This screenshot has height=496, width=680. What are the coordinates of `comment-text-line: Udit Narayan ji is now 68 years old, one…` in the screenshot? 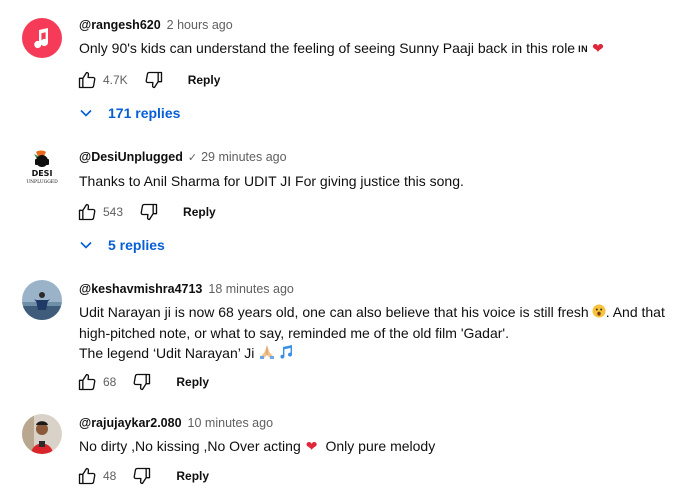 It's located at (334, 312).